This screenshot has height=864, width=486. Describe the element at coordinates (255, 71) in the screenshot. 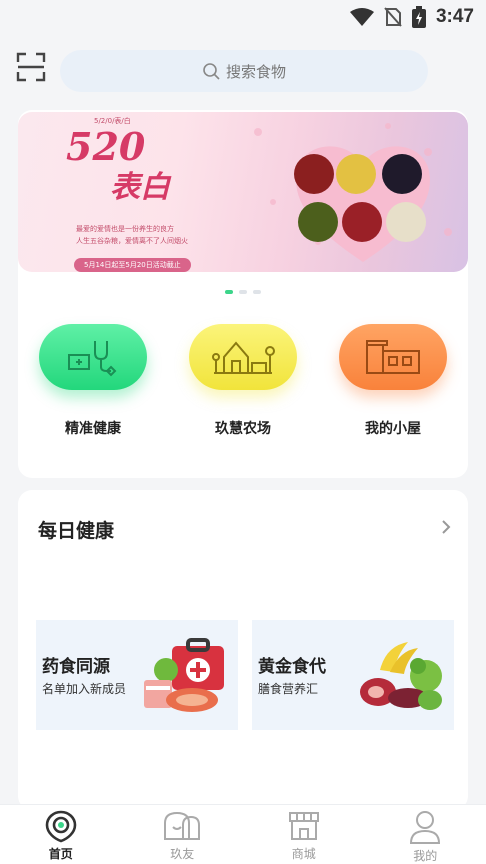

I see `search-placeholder: 搜索食物` at that location.